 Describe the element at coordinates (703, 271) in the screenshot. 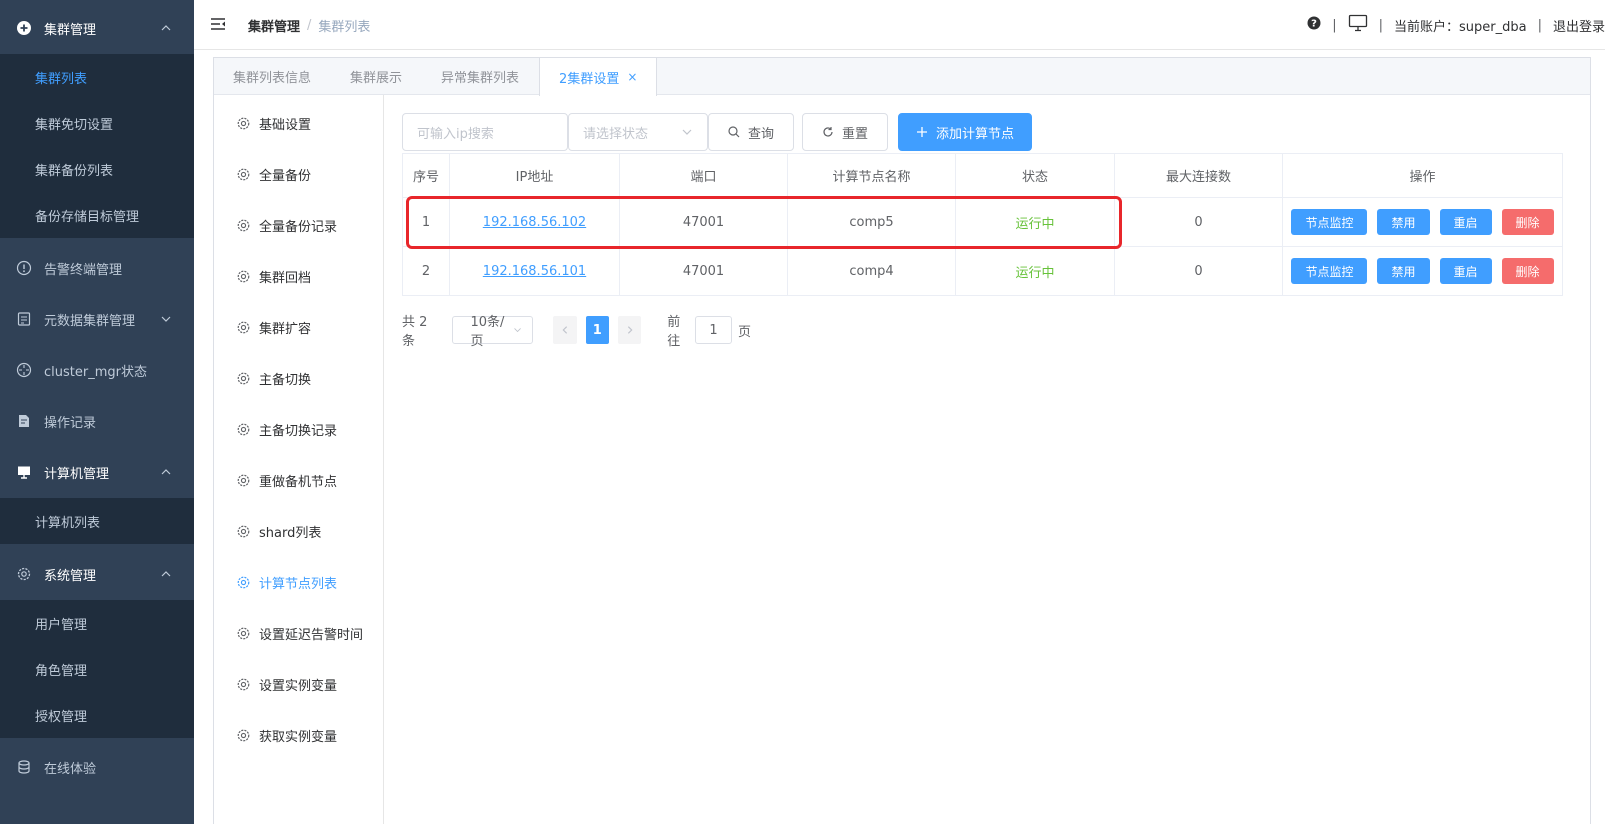

I see `cell-port: 47001` at that location.